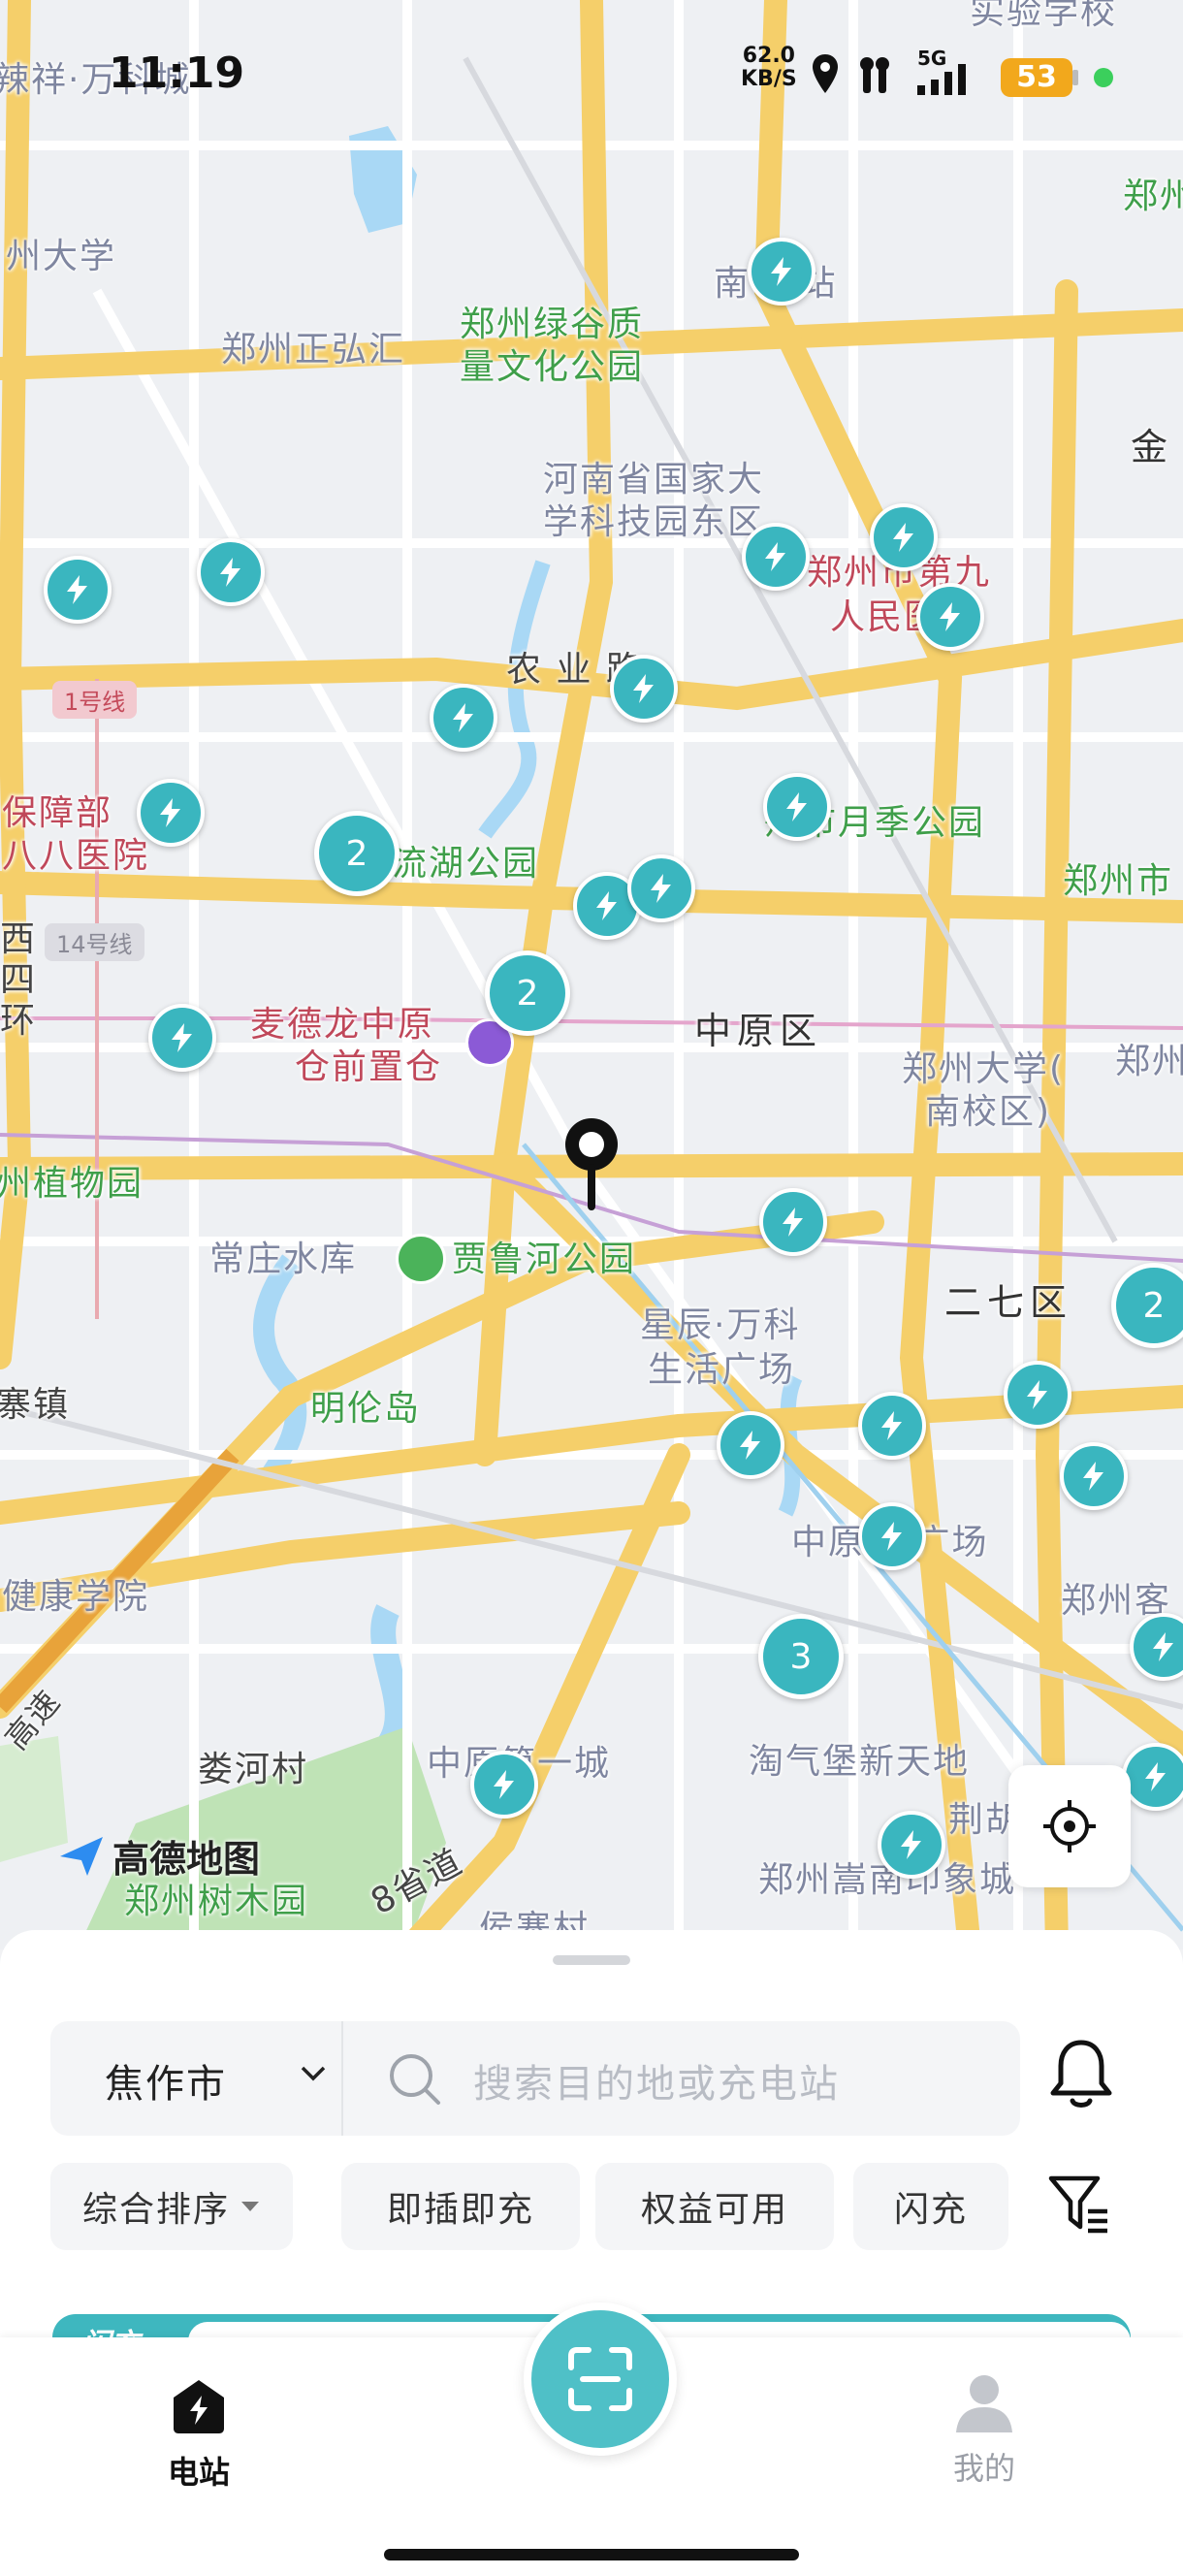 The image size is (1183, 2576). I want to click on park-poi-icon, so click(421, 1259).